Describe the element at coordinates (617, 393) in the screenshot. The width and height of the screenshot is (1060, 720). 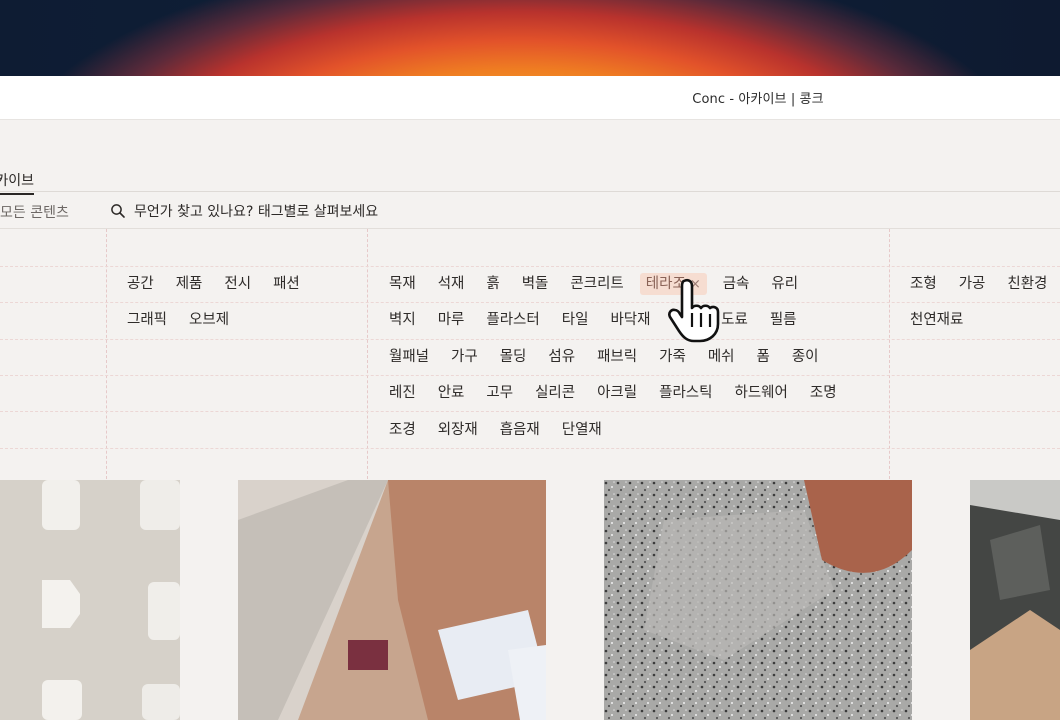
I see `tag-item: 아크릴` at that location.